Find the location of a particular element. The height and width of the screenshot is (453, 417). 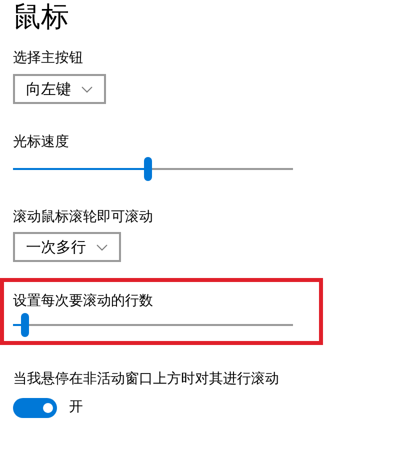

inactive-scroll-label: 当我悬停在非活动窗口上方时对其进行滚动 is located at coordinates (146, 379).